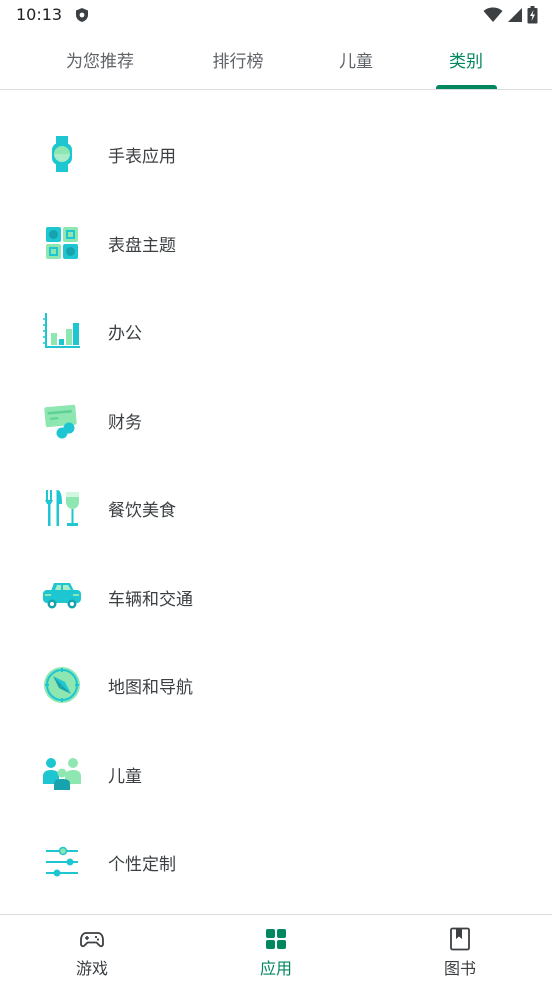  I want to click on tab-recommended: 为您推荐, so click(100, 59).